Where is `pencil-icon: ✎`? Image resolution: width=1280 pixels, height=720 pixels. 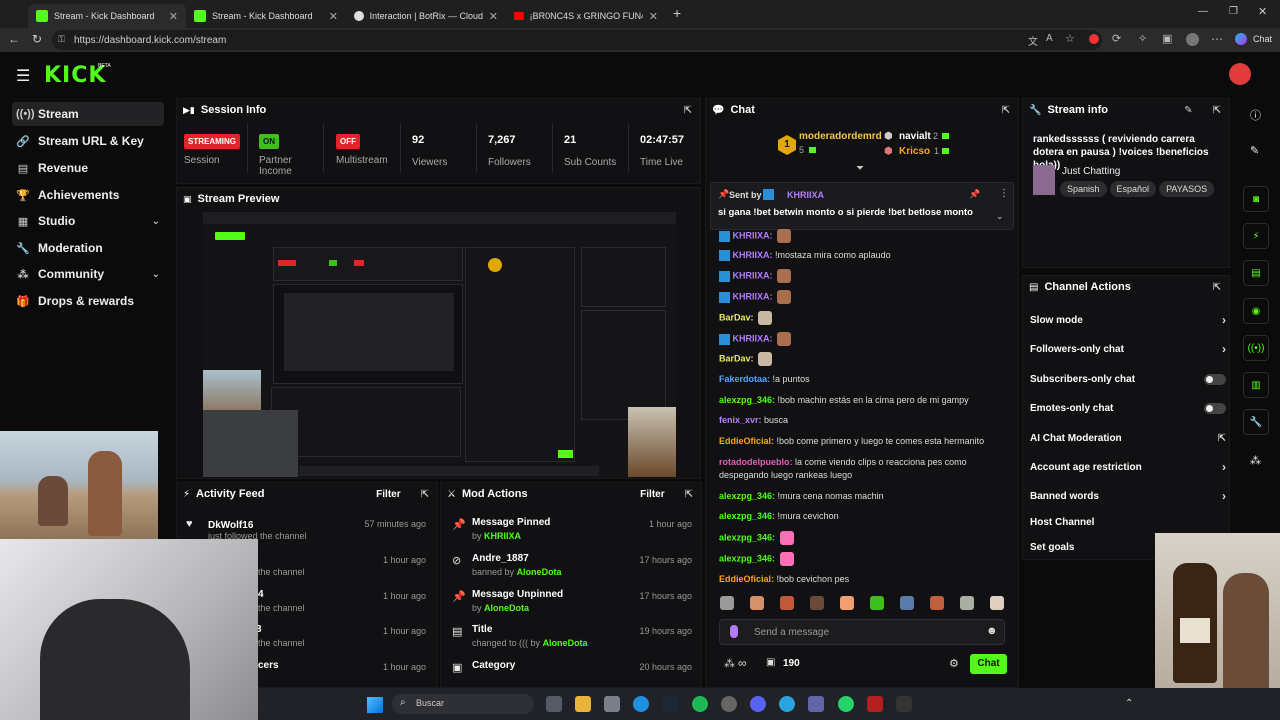
pencil-icon: ✎ is located at coordinates (1254, 150).